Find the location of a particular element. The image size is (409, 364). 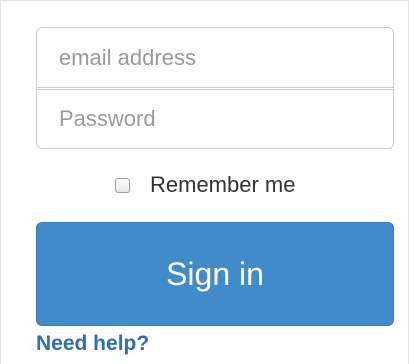

email-input is located at coordinates (215, 57).